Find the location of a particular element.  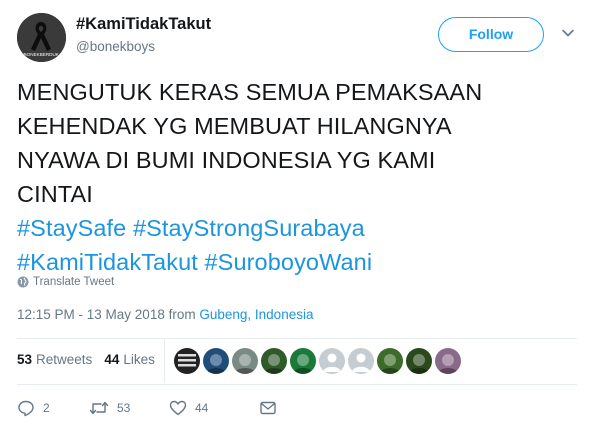

envelope-icon is located at coordinates (268, 408).